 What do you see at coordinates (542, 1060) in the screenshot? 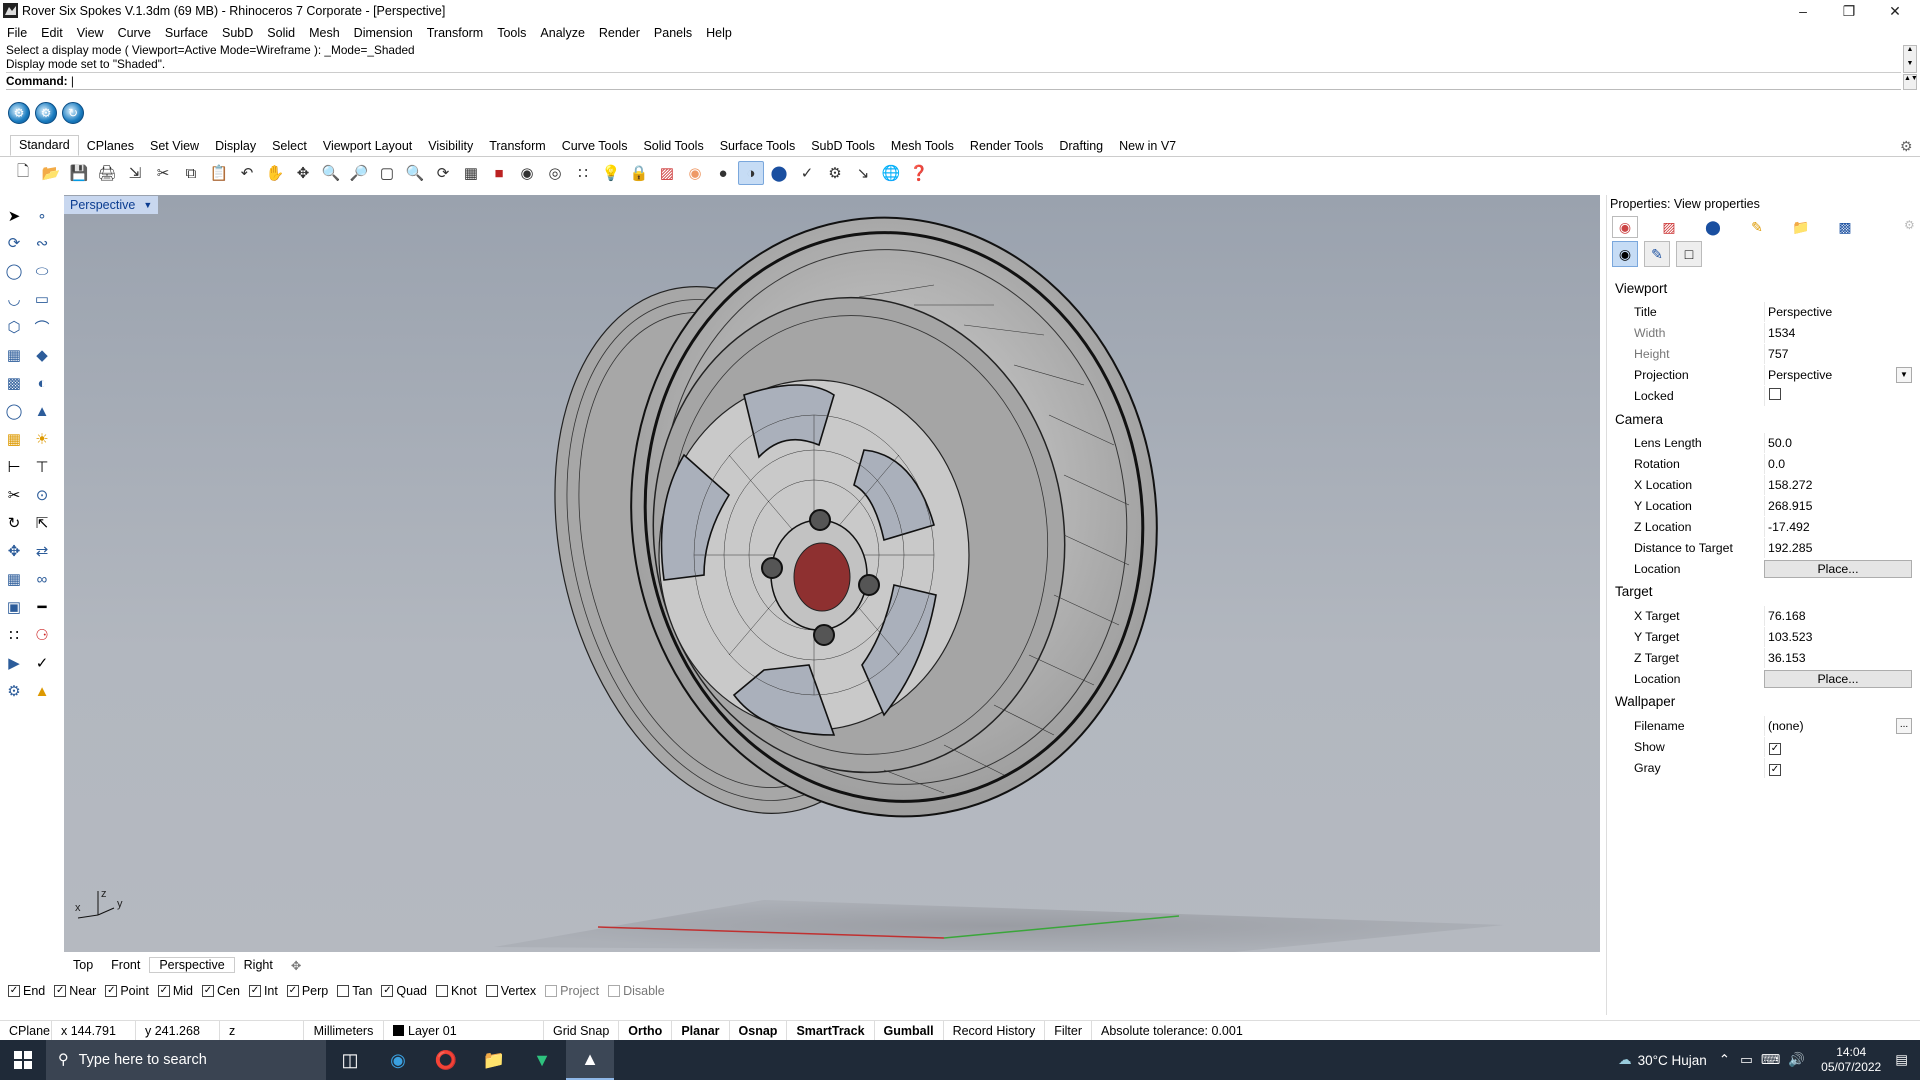
I see `vpn-shield-icon: ▼` at bounding box center [542, 1060].